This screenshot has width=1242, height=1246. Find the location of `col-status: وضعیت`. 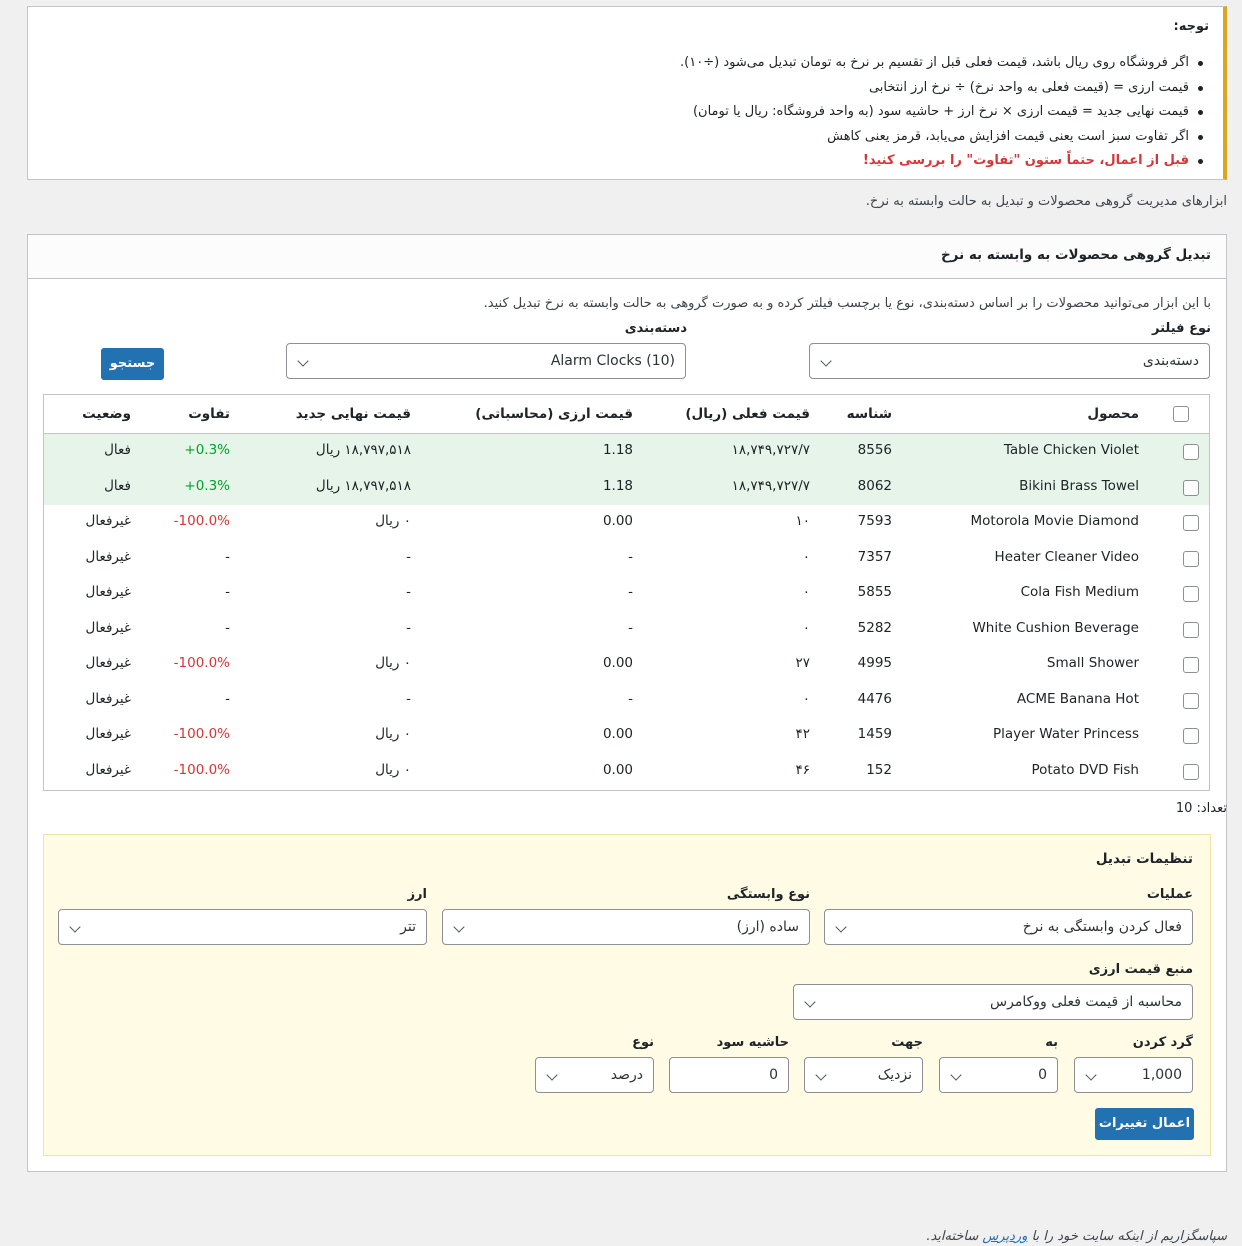

col-status: وضعیت is located at coordinates (106, 414).